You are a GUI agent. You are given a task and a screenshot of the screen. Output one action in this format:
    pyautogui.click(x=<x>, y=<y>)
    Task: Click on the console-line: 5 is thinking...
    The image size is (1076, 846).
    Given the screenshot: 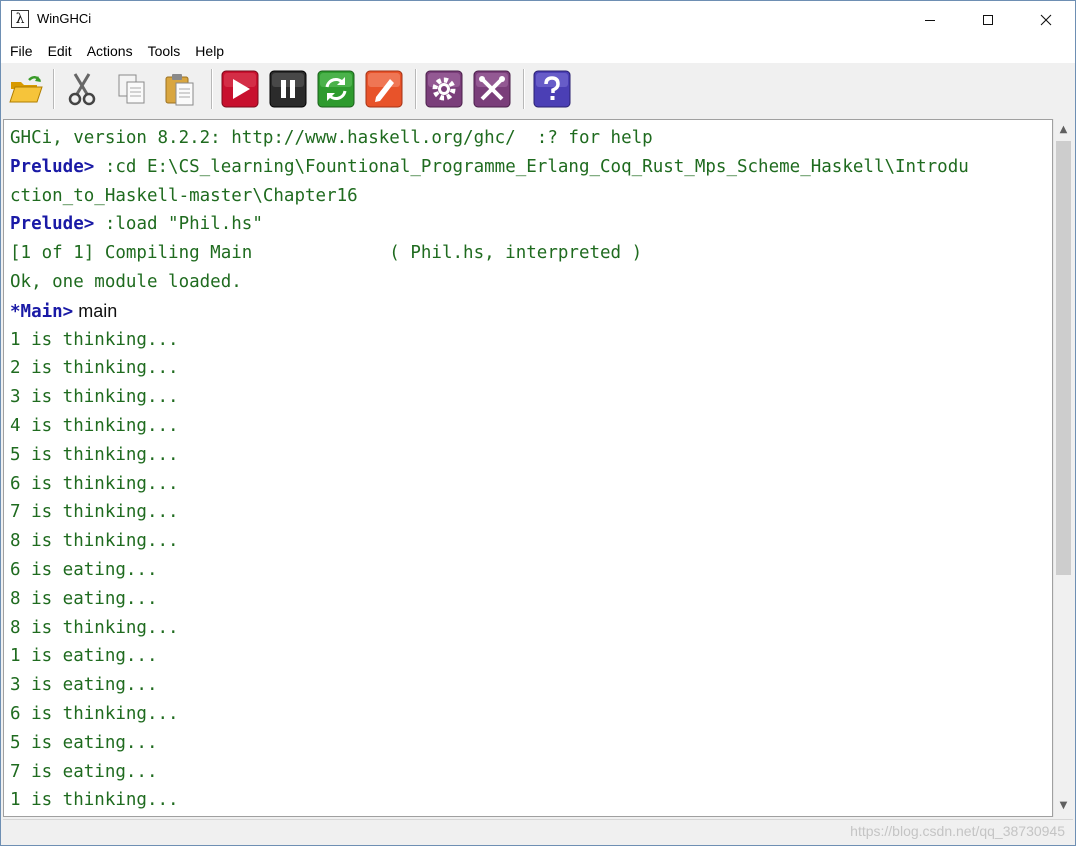 What is the action you would take?
    pyautogui.click(x=529, y=455)
    